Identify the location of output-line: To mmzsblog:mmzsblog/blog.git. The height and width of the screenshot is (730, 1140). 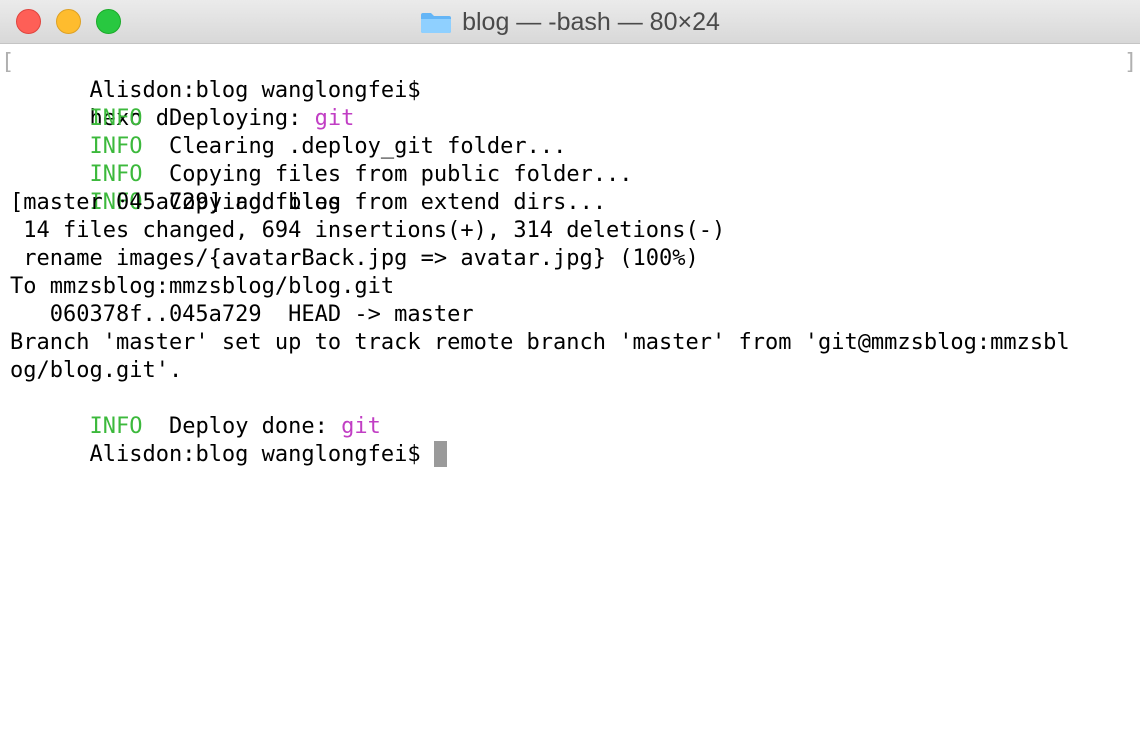
(202, 286).